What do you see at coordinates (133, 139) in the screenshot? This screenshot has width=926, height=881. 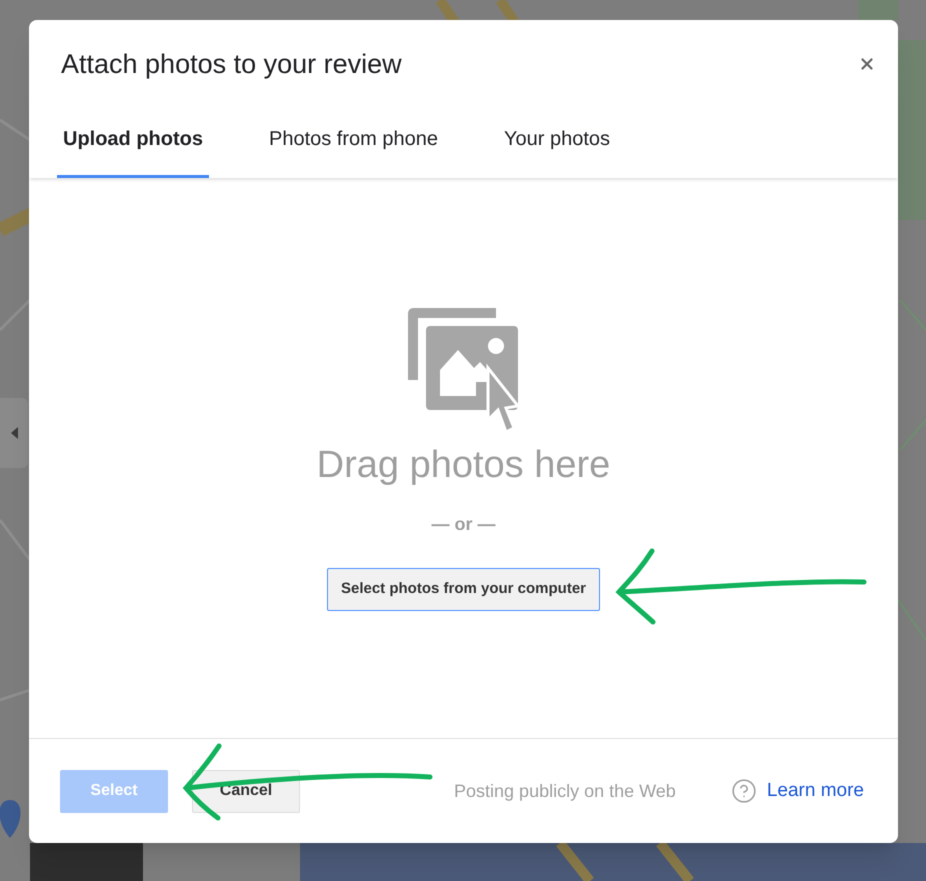 I see `tab: Upload photos` at bounding box center [133, 139].